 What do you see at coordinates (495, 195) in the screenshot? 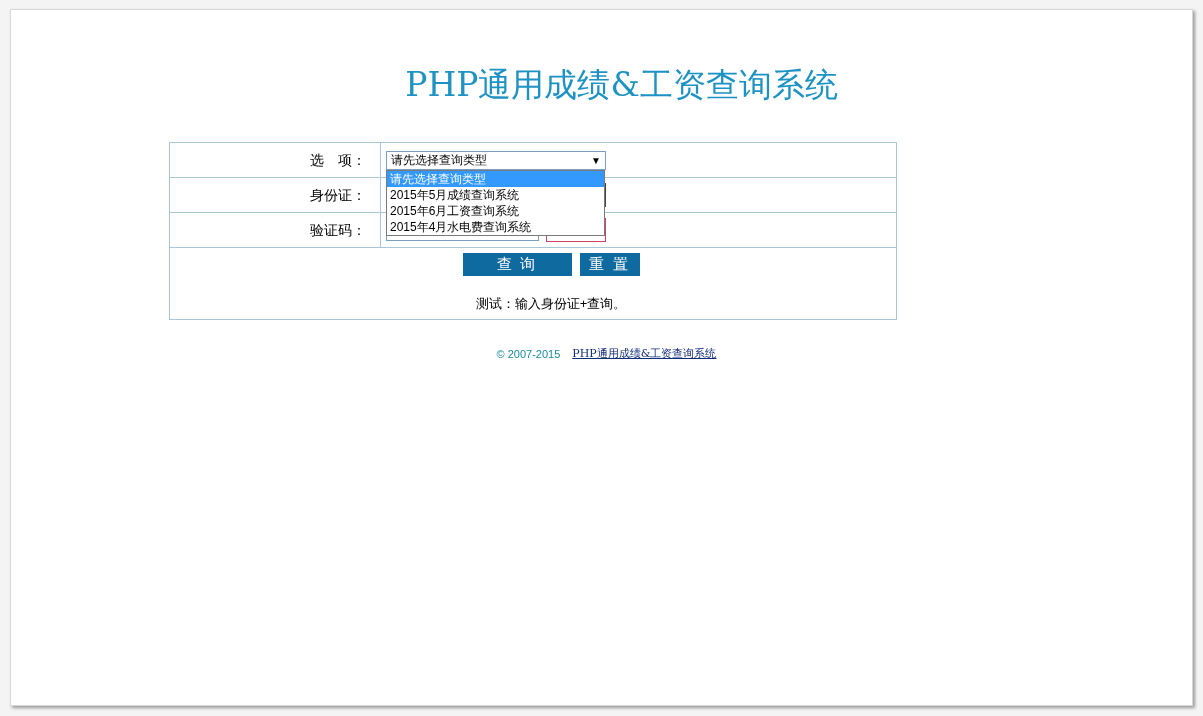
I see `dropdown-option: 2015年5月成绩查询系统` at bounding box center [495, 195].